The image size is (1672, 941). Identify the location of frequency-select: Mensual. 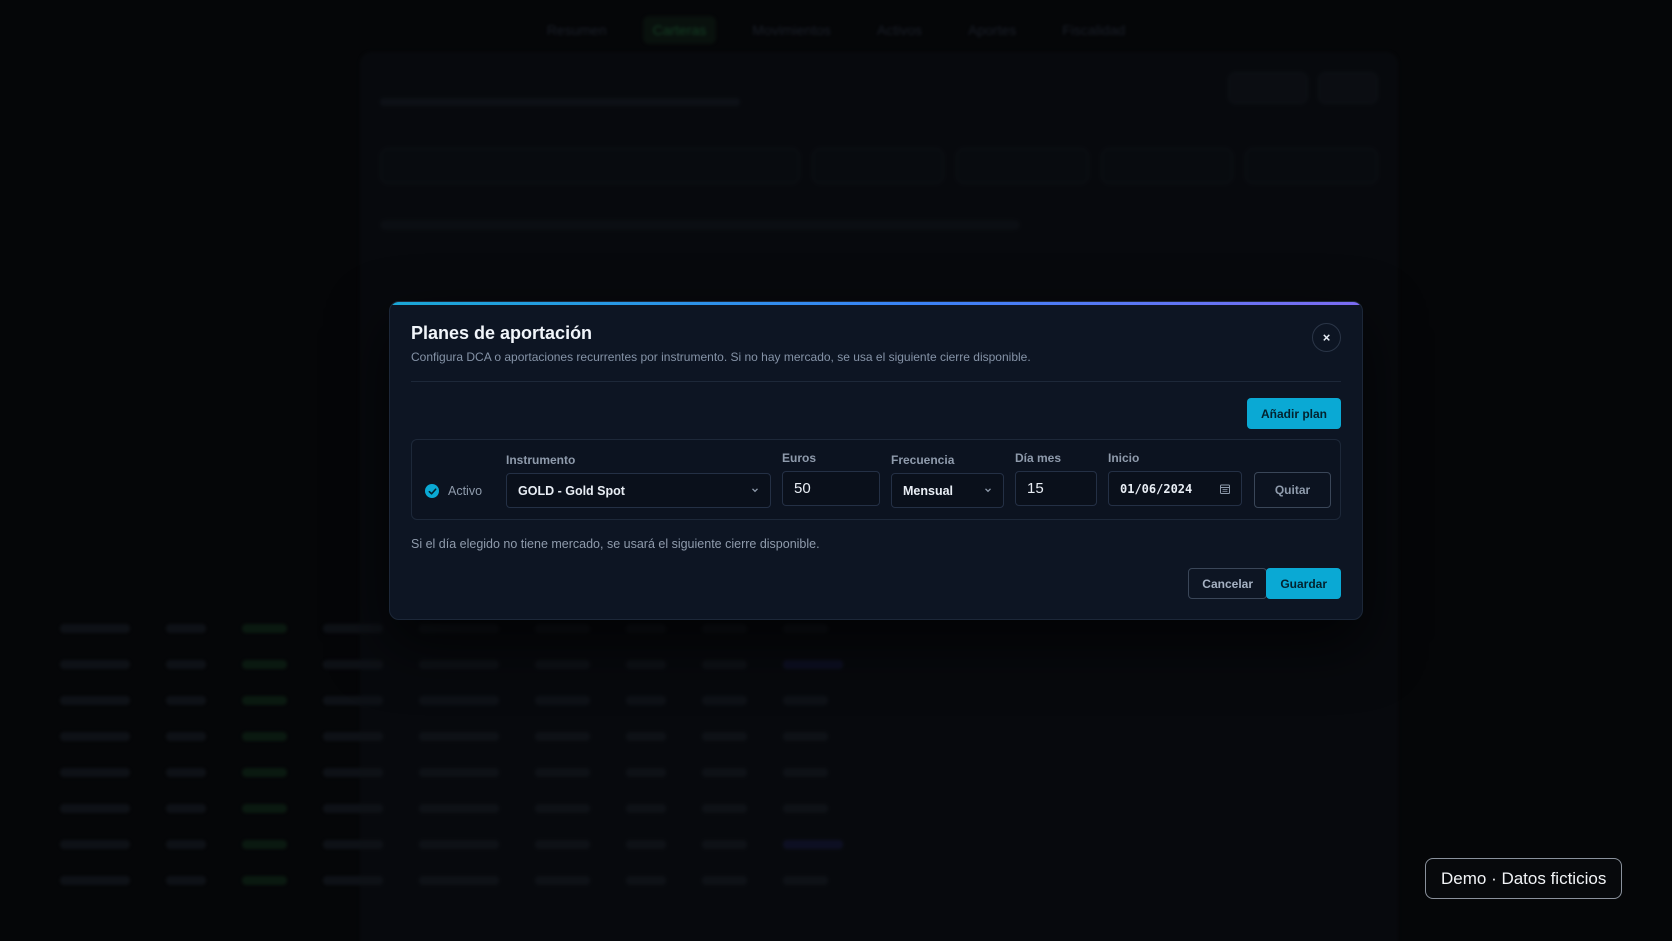
(947, 490).